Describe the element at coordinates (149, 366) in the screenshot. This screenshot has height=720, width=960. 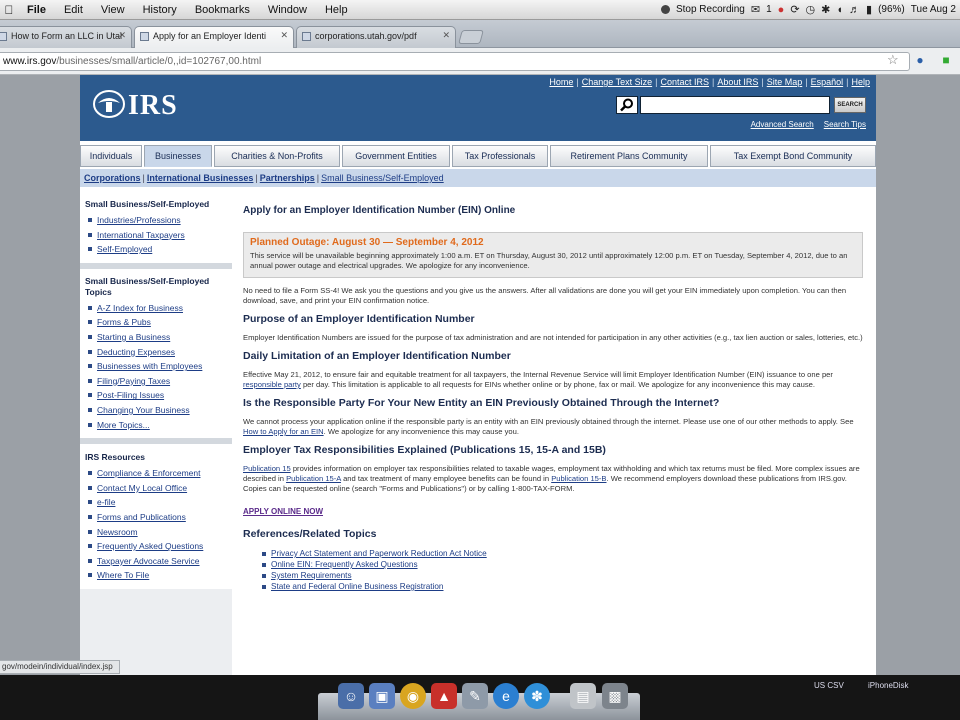
I see `sidebar-link: Businesses with Employees` at that location.